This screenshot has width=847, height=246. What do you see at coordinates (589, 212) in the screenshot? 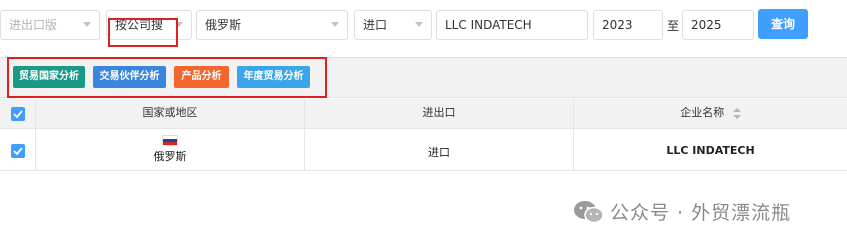
I see `wechat-icon` at bounding box center [589, 212].